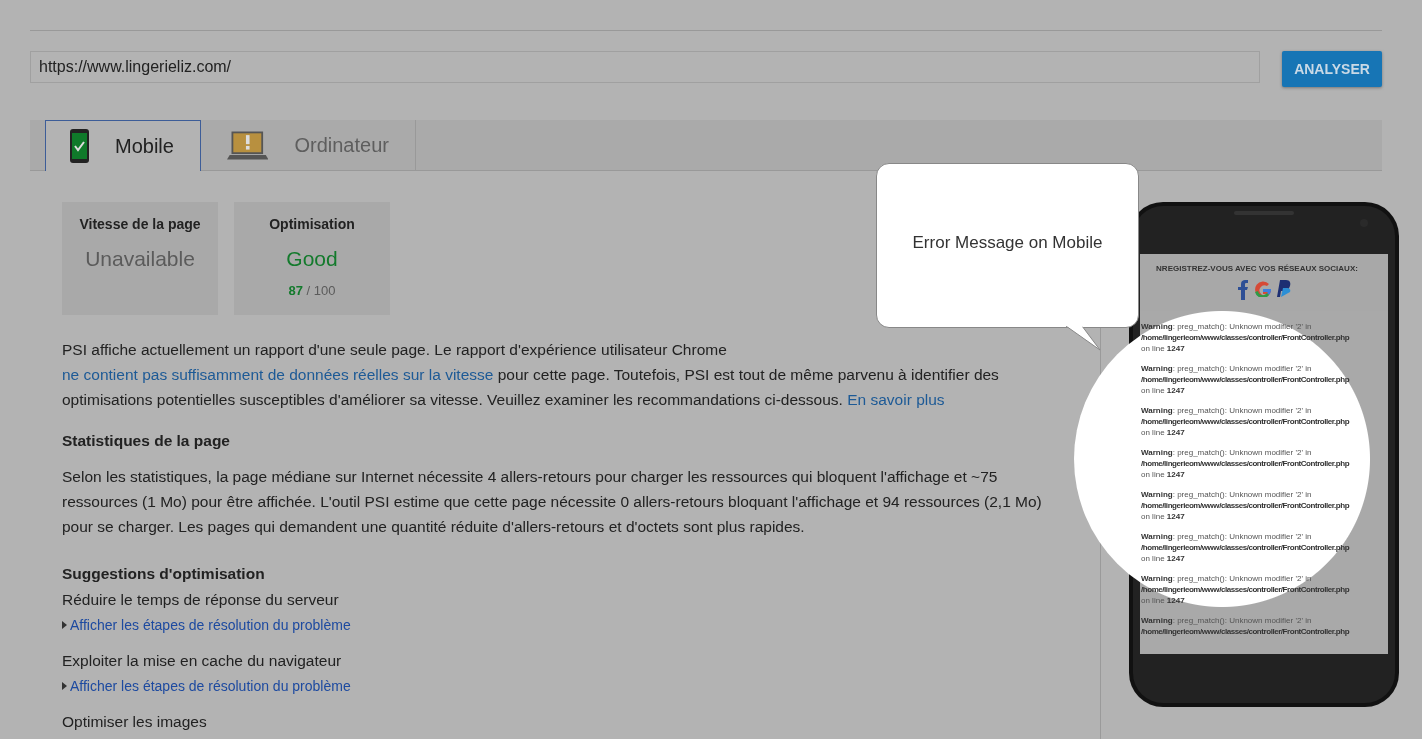 The height and width of the screenshot is (739, 1422). Describe the element at coordinates (312, 290) in the screenshot. I see `score-number: 87 / 100` at that location.